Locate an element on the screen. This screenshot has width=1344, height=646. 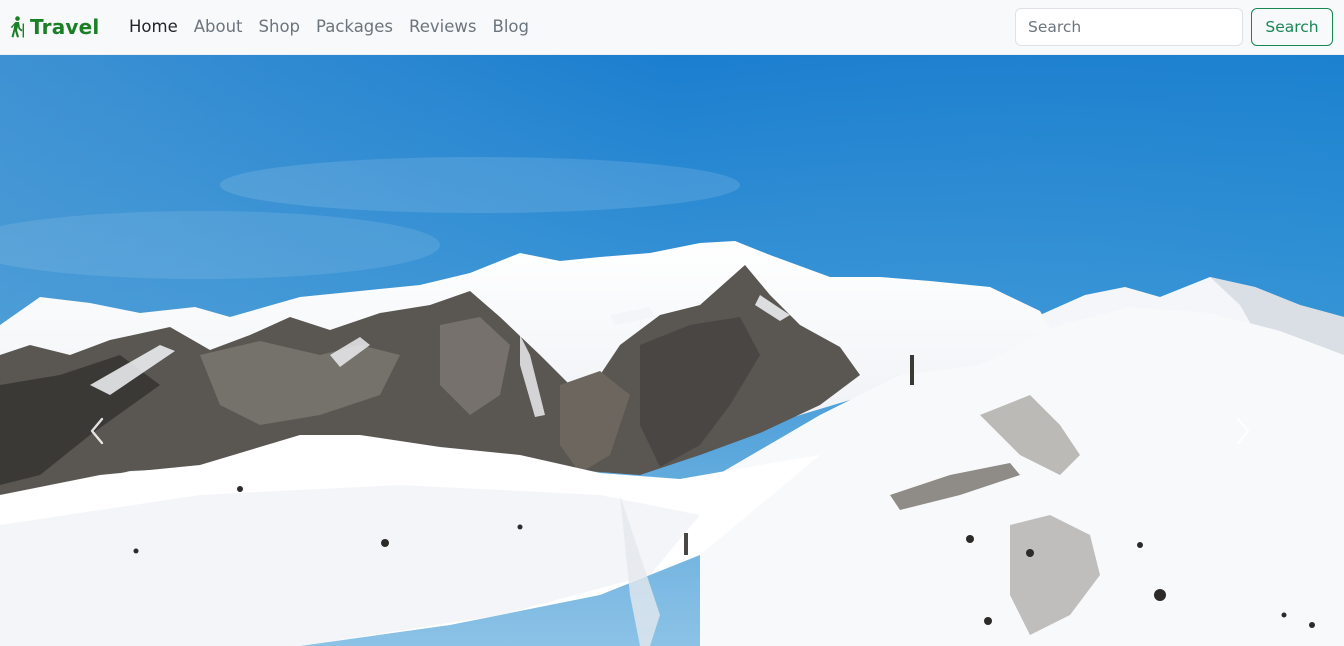
nav-link-shop: Shop is located at coordinates (280, 27).